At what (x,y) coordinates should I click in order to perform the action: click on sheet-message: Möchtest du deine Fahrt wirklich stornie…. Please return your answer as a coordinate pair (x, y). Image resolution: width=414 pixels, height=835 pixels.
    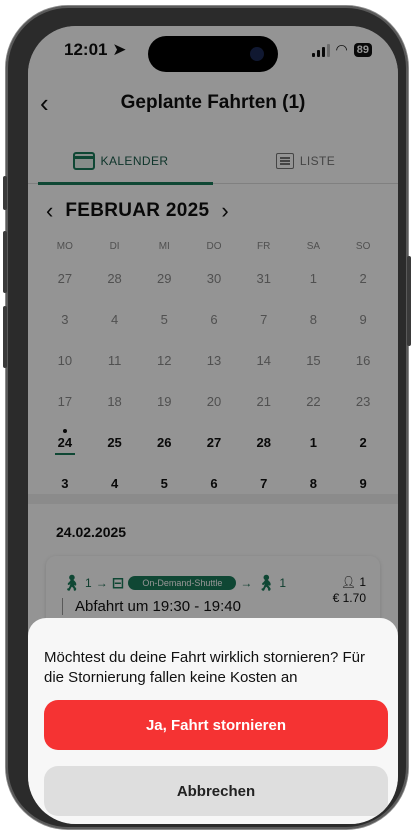
    Looking at the image, I should click on (204, 667).